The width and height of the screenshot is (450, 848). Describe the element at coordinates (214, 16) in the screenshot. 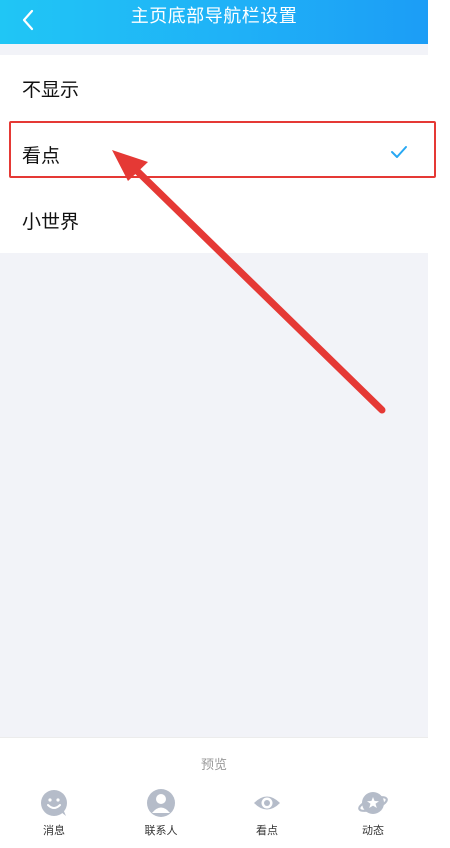

I see `page-title: 主页底部导航栏设置` at that location.